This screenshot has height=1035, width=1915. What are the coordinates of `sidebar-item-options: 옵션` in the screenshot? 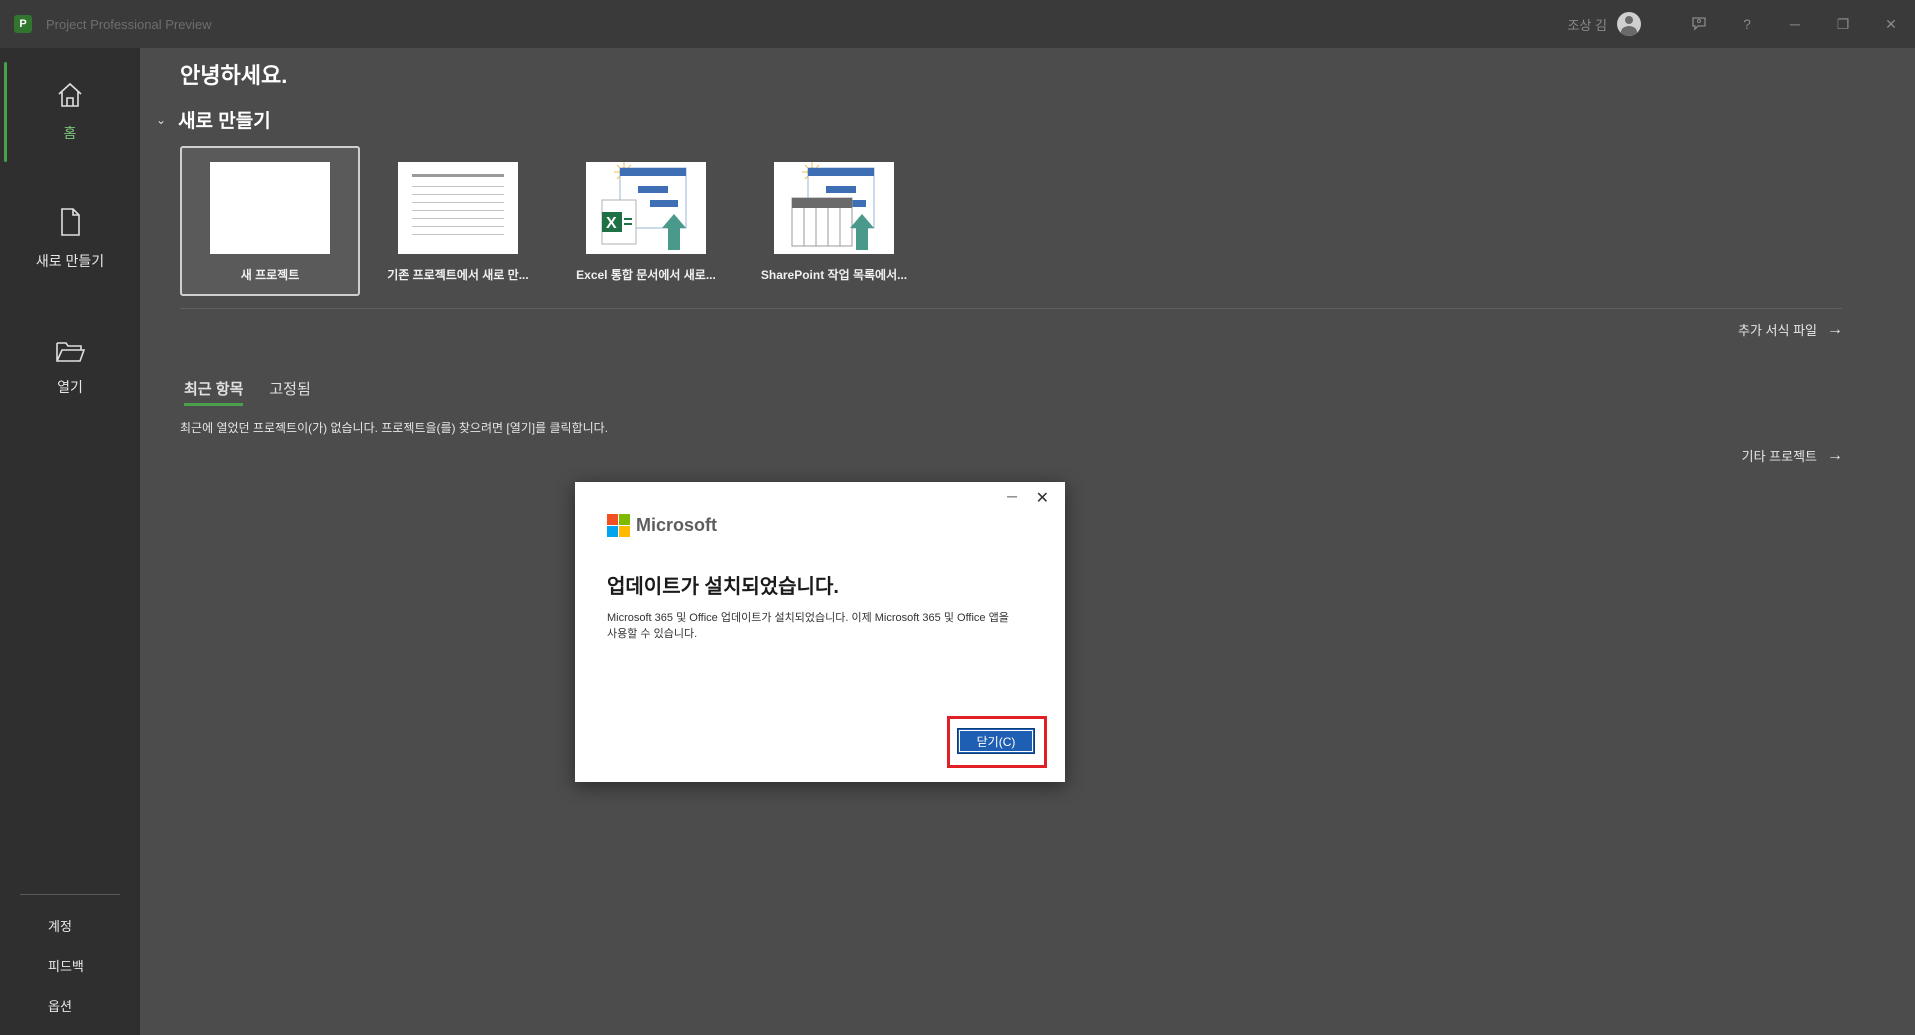 It's located at (60, 1005).